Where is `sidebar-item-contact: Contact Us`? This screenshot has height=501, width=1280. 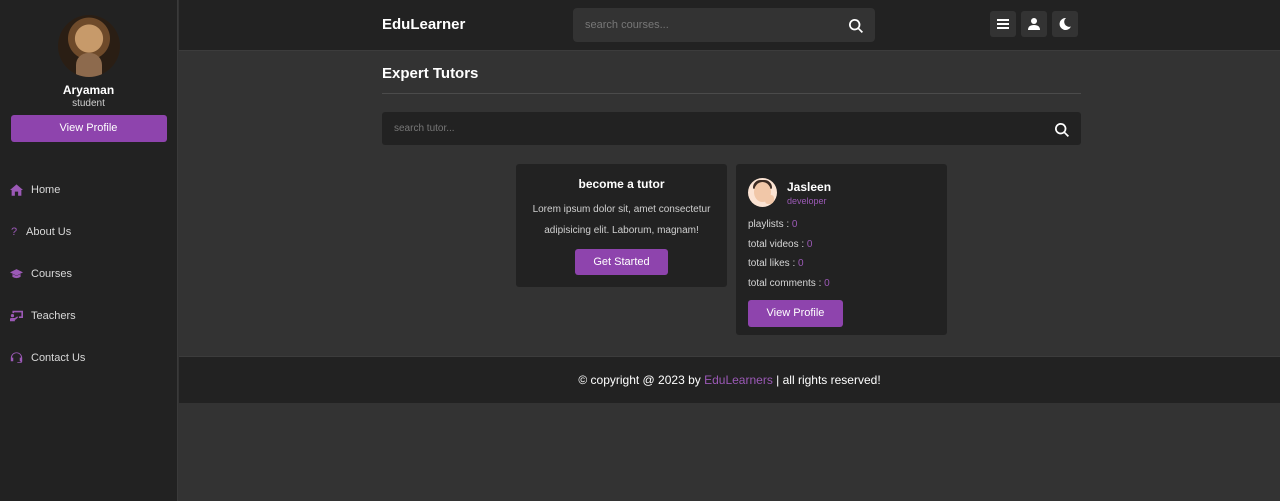 sidebar-item-contact: Contact Us is located at coordinates (88, 358).